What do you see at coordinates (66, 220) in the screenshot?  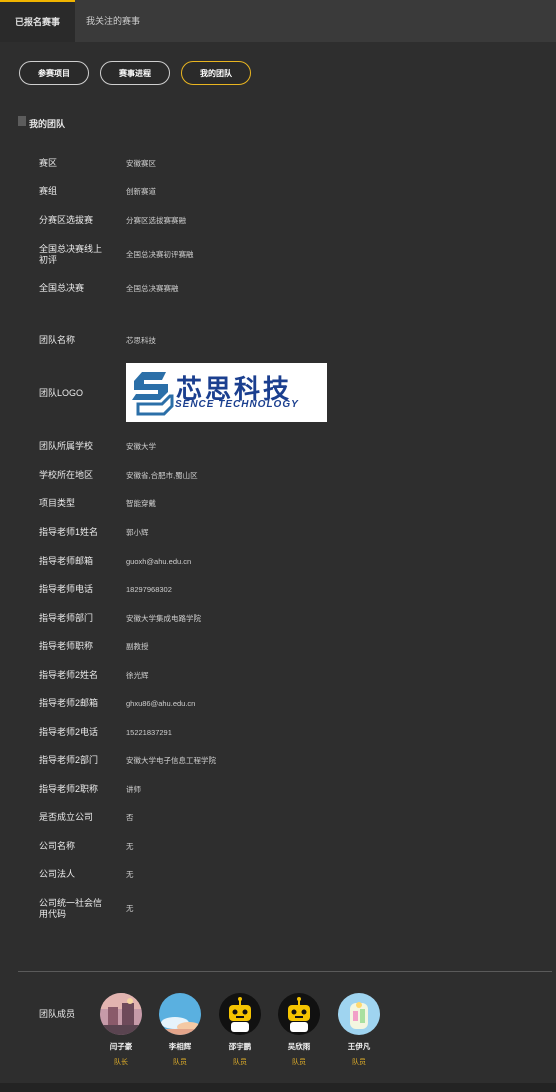 I see `field-label-regional-selection: 分赛区选拔赛` at bounding box center [66, 220].